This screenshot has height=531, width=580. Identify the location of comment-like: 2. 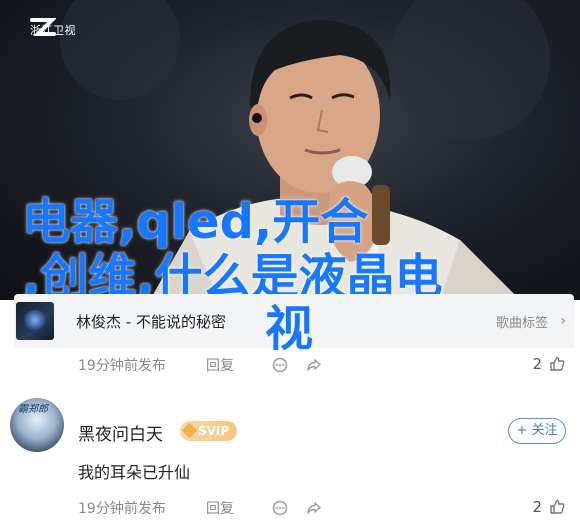
(549, 507).